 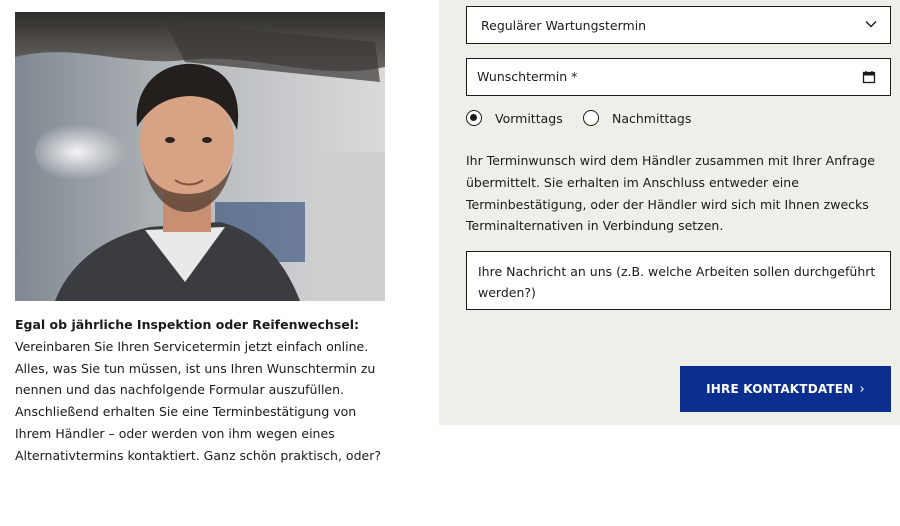 I want to click on service-type-value: Regulärer Wartungstermin, so click(x=564, y=25).